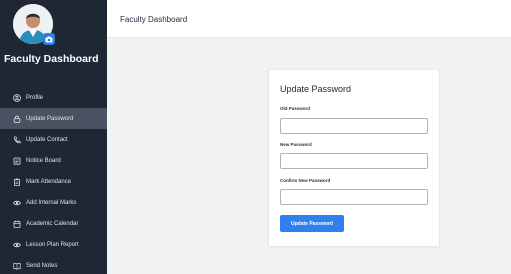 This screenshot has height=274, width=511. What do you see at coordinates (17, 97) in the screenshot?
I see `user-circle-icon` at bounding box center [17, 97].